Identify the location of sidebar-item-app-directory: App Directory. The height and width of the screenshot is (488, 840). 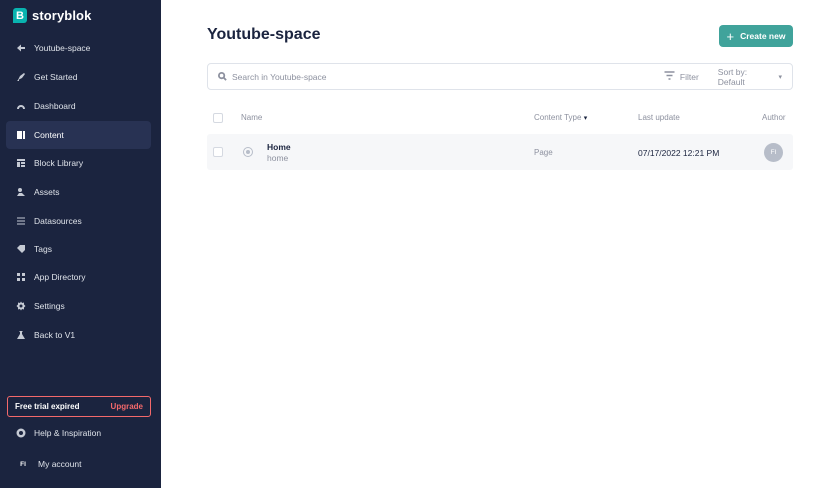
(78, 277).